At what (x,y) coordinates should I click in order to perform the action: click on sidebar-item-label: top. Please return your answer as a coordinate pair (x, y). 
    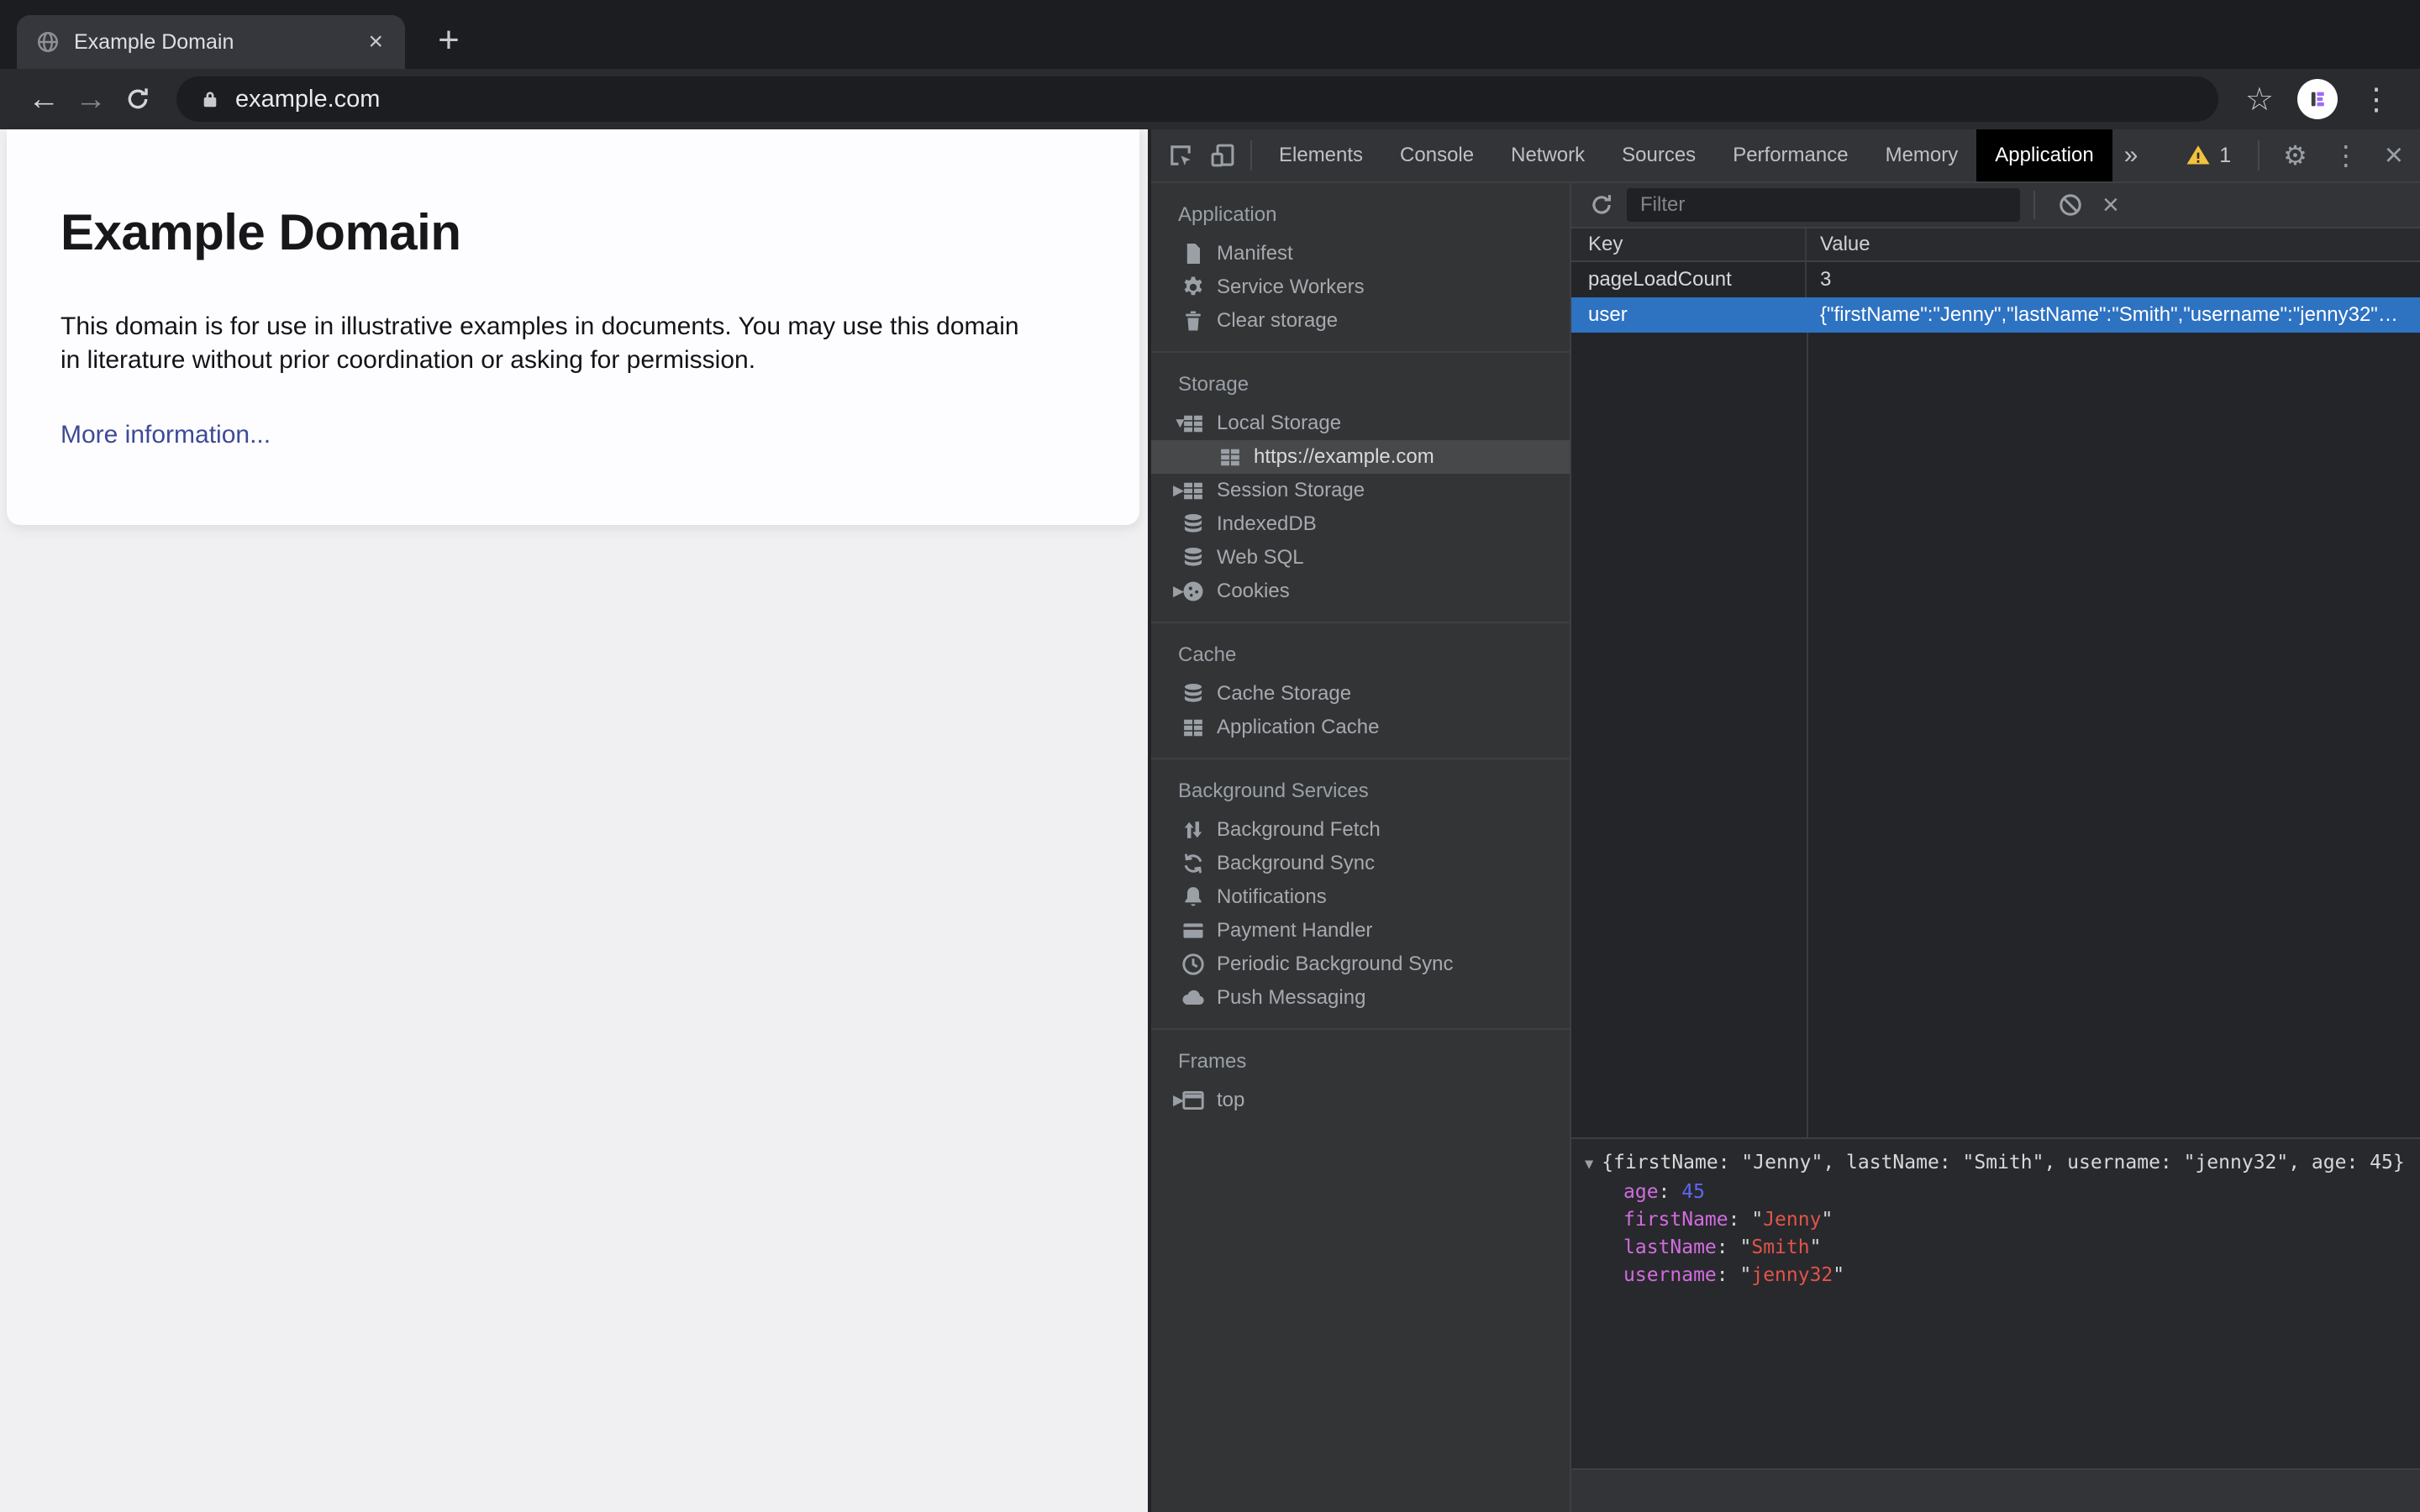
    Looking at the image, I should click on (1231, 1100).